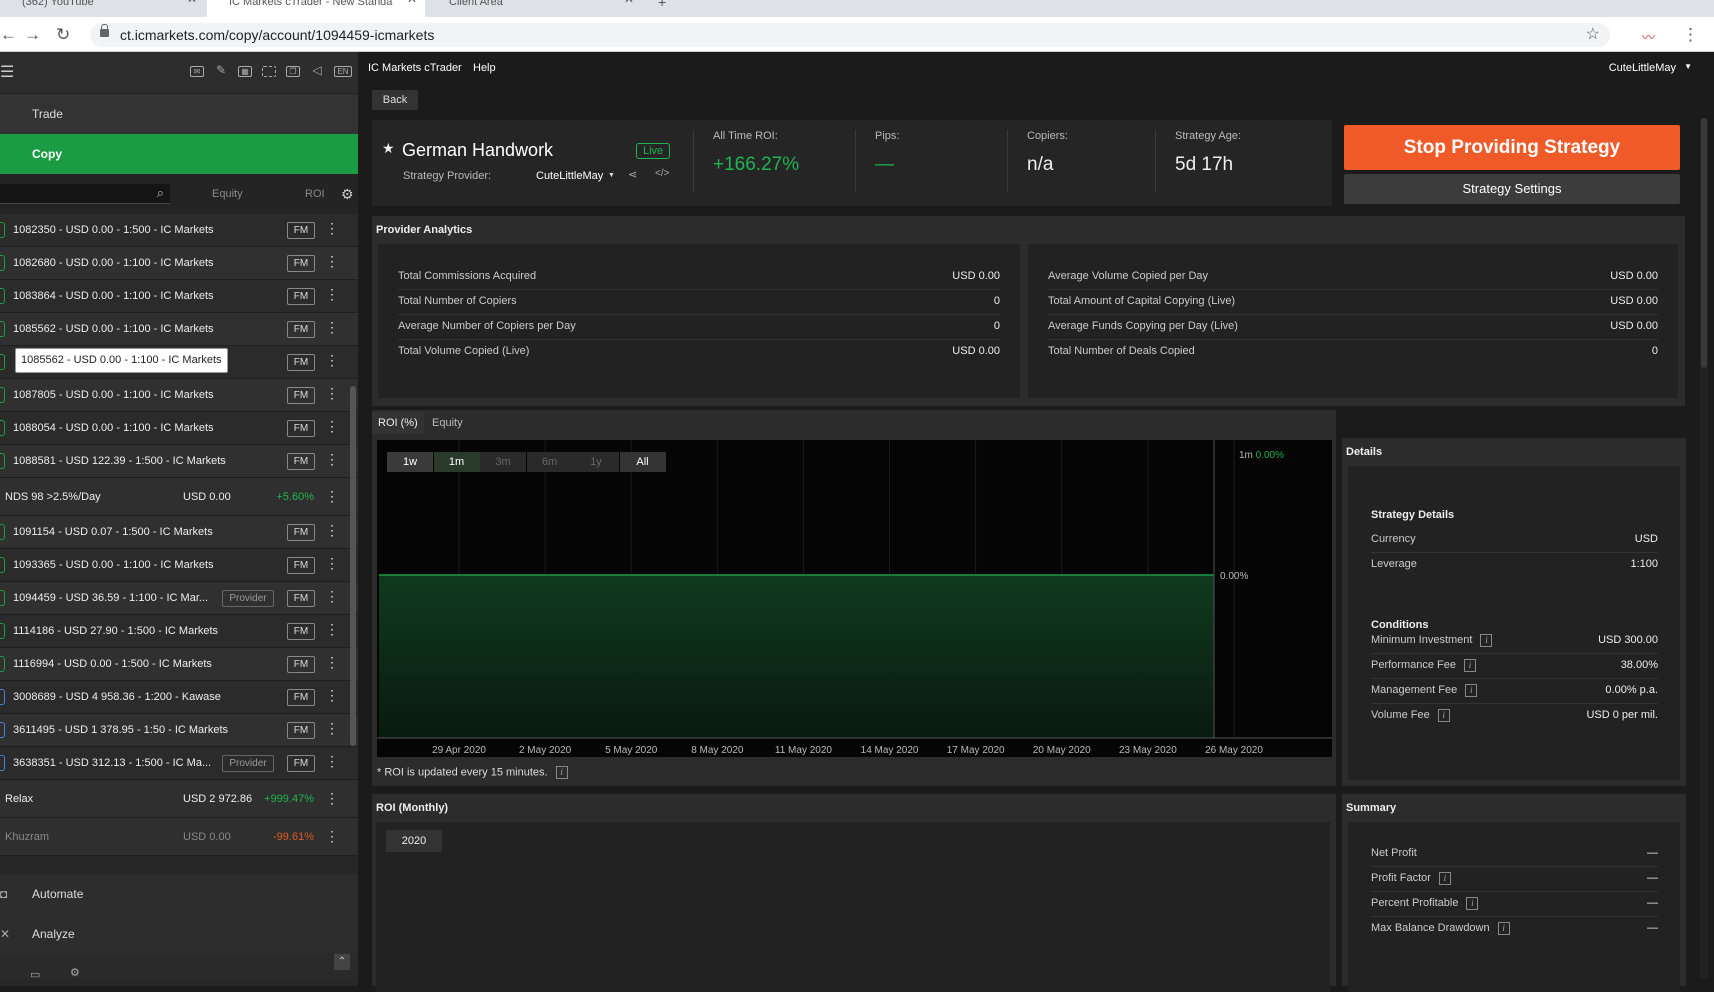 This screenshot has width=1714, height=992. What do you see at coordinates (642, 462) in the screenshot?
I see `period-all: All` at bounding box center [642, 462].